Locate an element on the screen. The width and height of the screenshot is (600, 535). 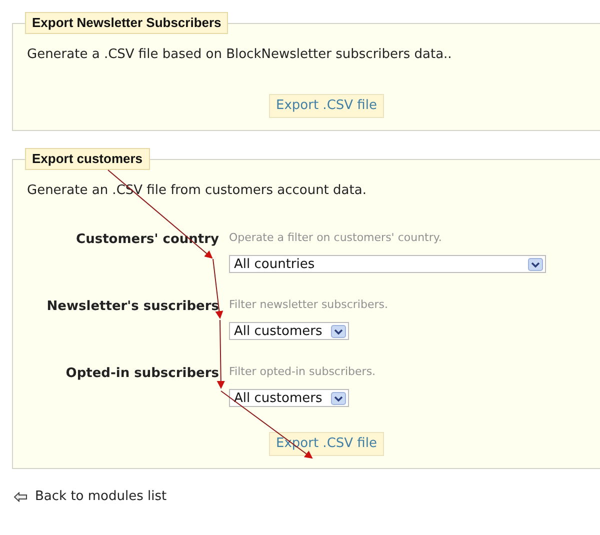
annotation-arrow is located at coordinates (220, 354).